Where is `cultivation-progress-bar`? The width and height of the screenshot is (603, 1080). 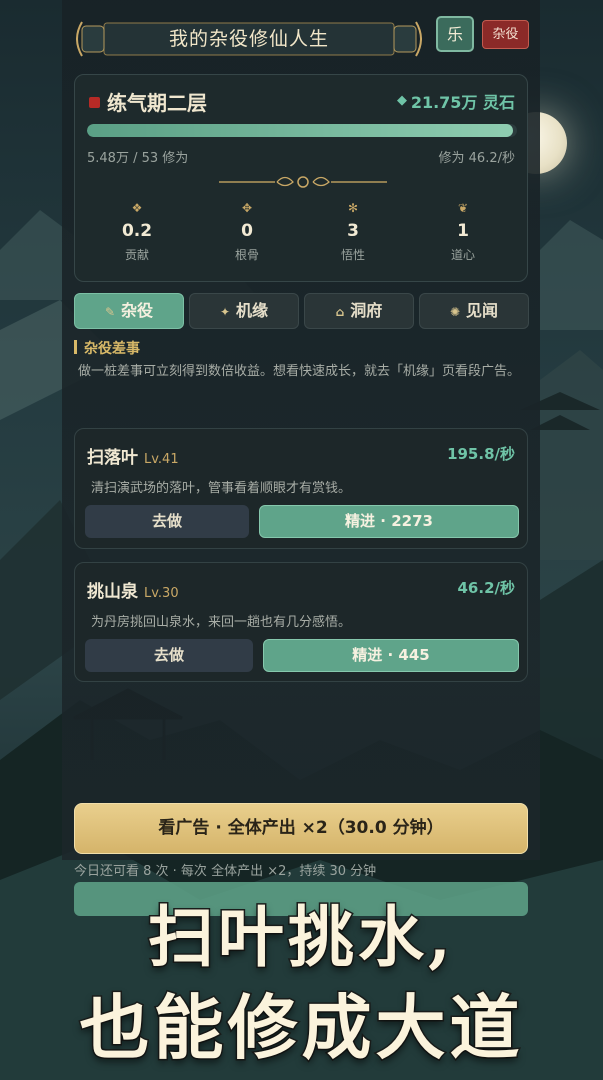
cultivation-progress-bar is located at coordinates (302, 130).